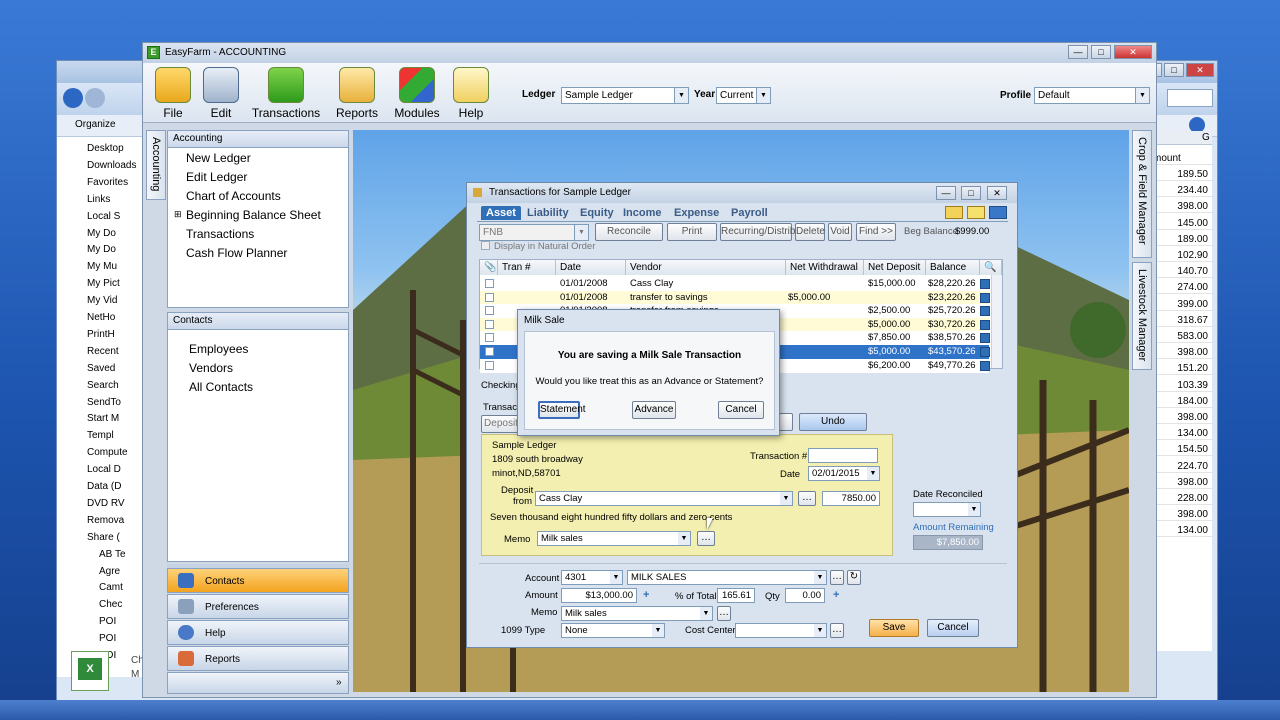 The width and height of the screenshot is (1280, 720). Describe the element at coordinates (844, 473) in the screenshot. I see `date-input: 02/01/2015 ▼` at that location.